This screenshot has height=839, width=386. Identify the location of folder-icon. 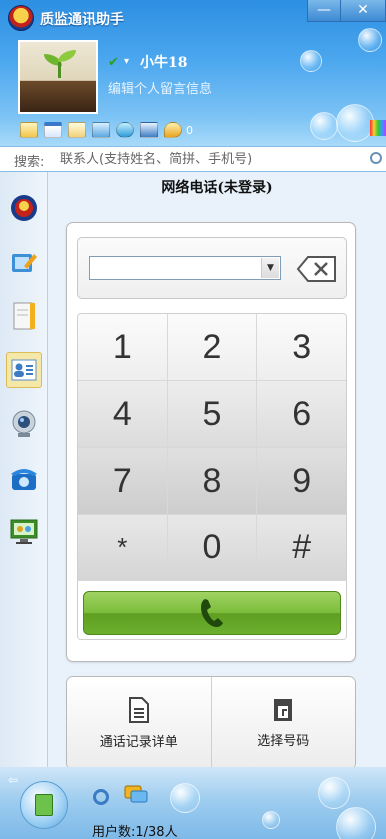
(101, 130).